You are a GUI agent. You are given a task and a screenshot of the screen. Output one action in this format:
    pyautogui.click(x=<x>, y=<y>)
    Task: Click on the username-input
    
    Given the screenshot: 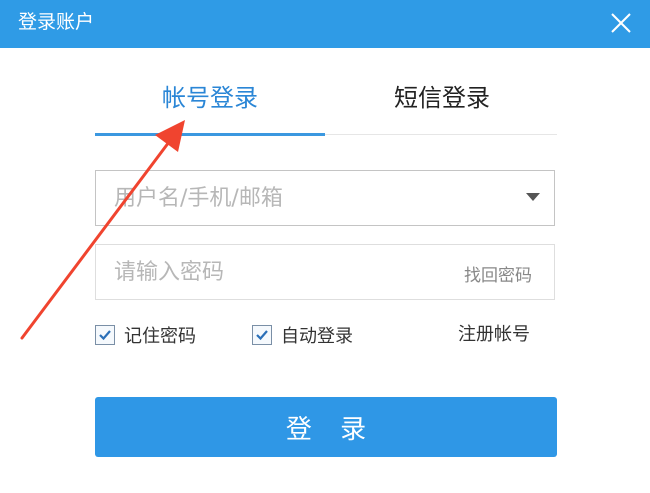 What is the action you would take?
    pyautogui.click(x=279, y=198)
    